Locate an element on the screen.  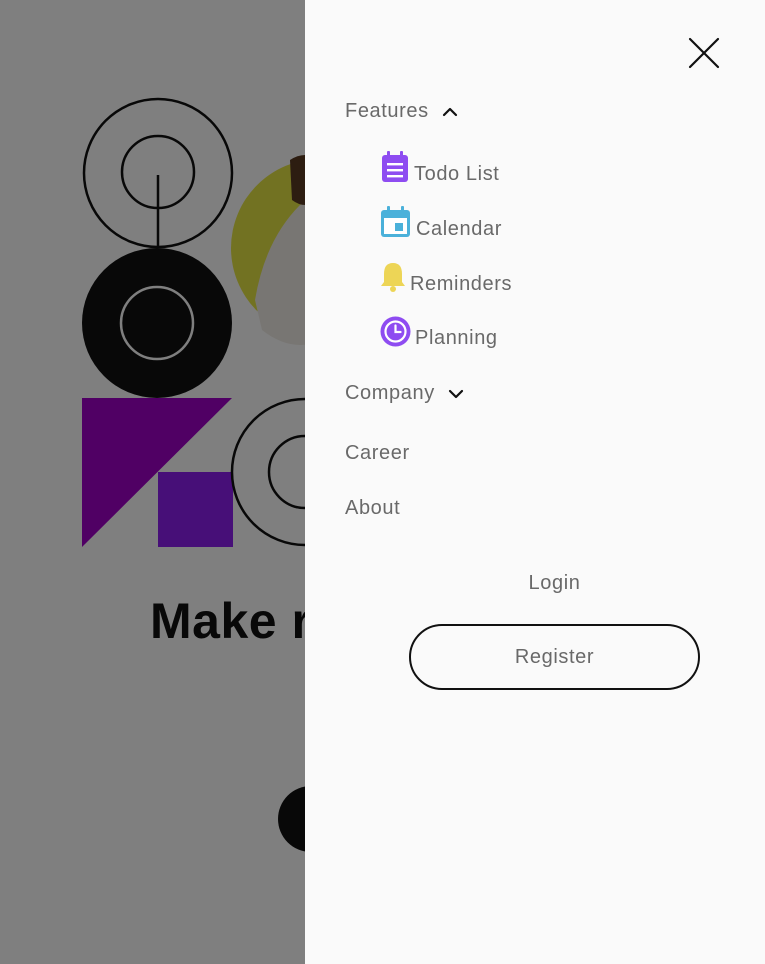
submenu-item-label: Calendar is located at coordinates (459, 228).